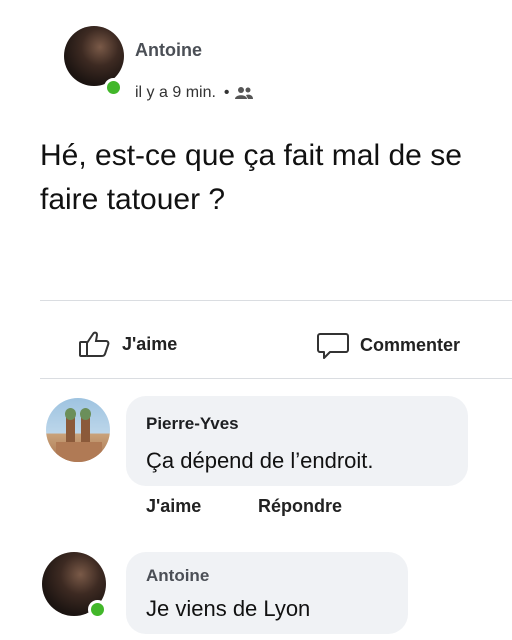 Image resolution: width=512 pixels, height=640 pixels. What do you see at coordinates (410, 344) in the screenshot?
I see `comment-label: Commenter` at bounding box center [410, 344].